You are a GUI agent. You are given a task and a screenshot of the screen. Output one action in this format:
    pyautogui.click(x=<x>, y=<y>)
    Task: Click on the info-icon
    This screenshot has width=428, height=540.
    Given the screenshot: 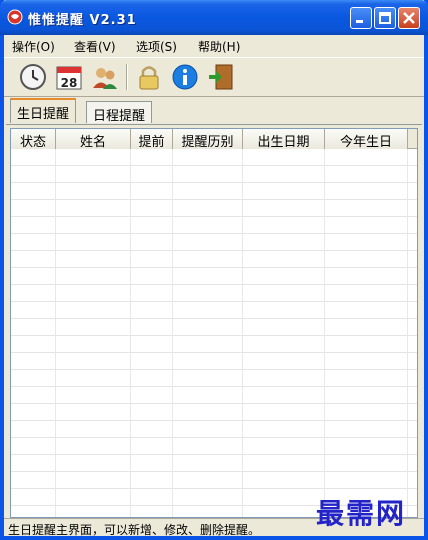 What is the action you would take?
    pyautogui.click(x=185, y=77)
    